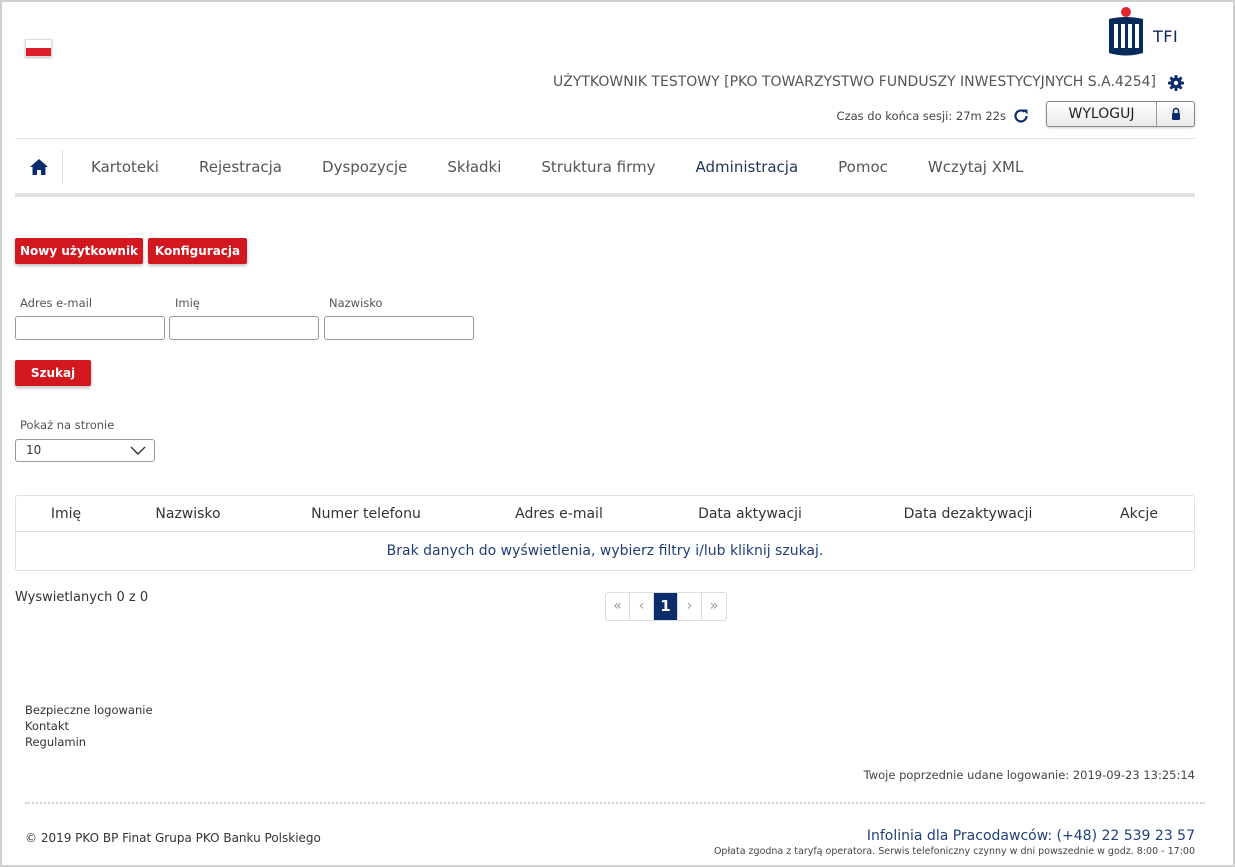 The image size is (1235, 867). I want to click on last-name-label: Nazwisko, so click(356, 303).